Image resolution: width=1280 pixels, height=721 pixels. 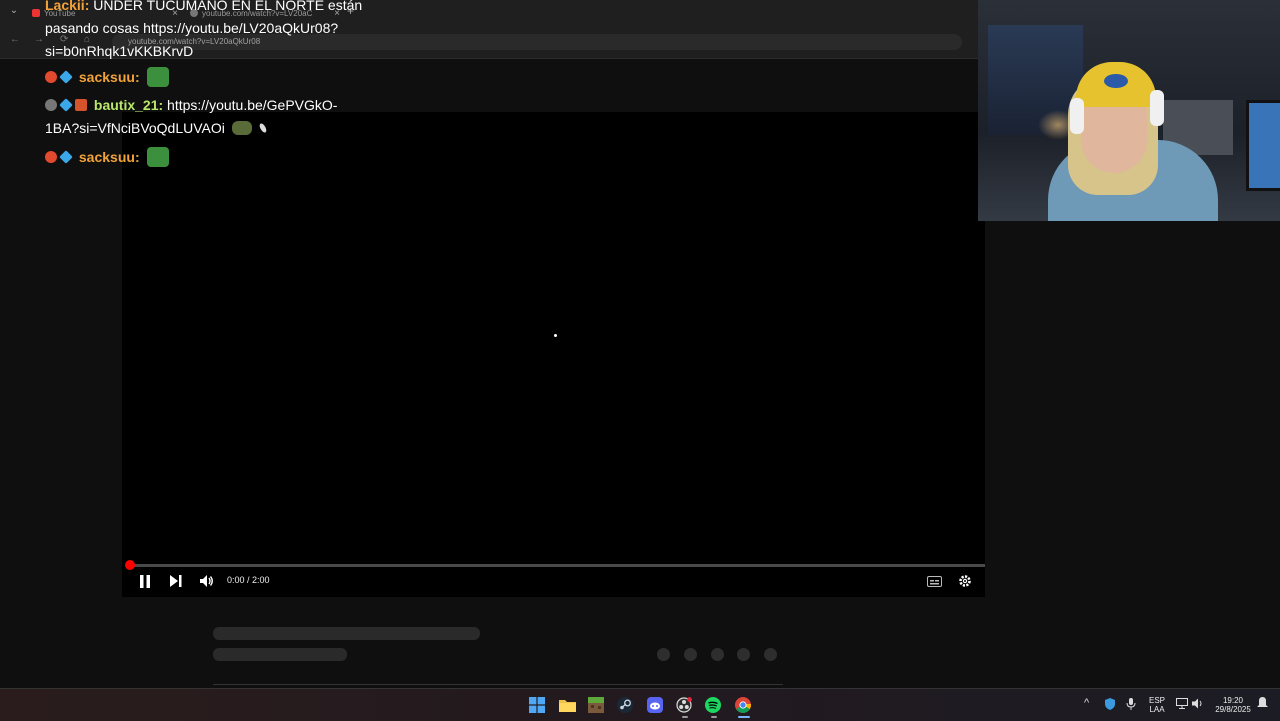 I want to click on chat-text: si=b0nRhqk1vKKBKrvD, so click(x=119, y=51).